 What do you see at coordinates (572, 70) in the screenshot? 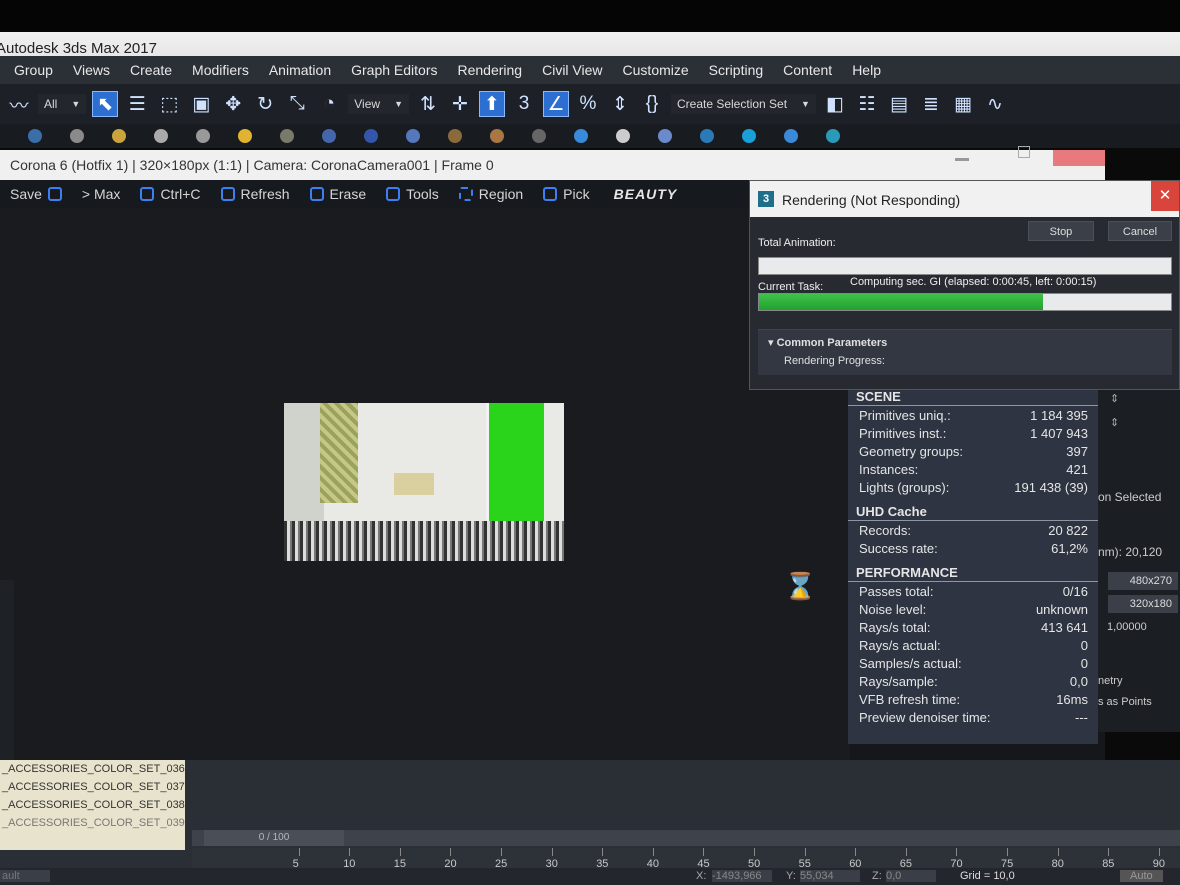
I see `menu-civil-view: Civil View` at bounding box center [572, 70].